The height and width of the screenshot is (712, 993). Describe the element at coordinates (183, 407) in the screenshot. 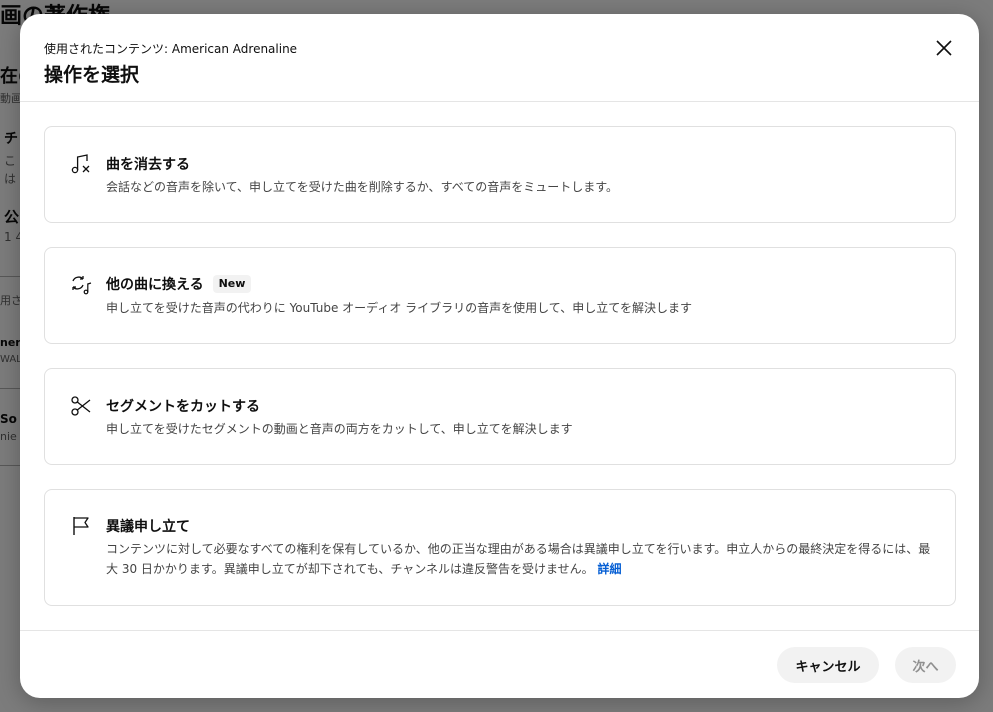

I see `option-title: セグメントをカットする` at that location.